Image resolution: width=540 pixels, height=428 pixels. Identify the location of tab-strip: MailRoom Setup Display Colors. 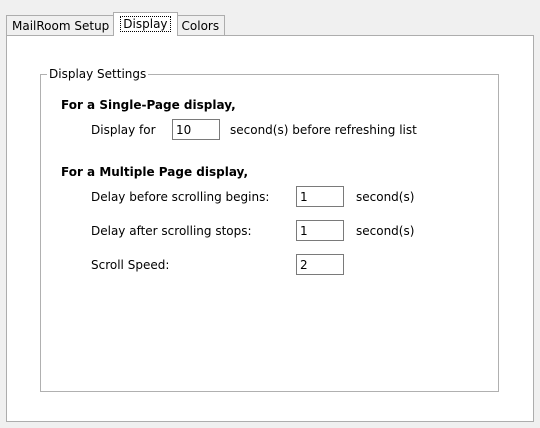
(116, 24).